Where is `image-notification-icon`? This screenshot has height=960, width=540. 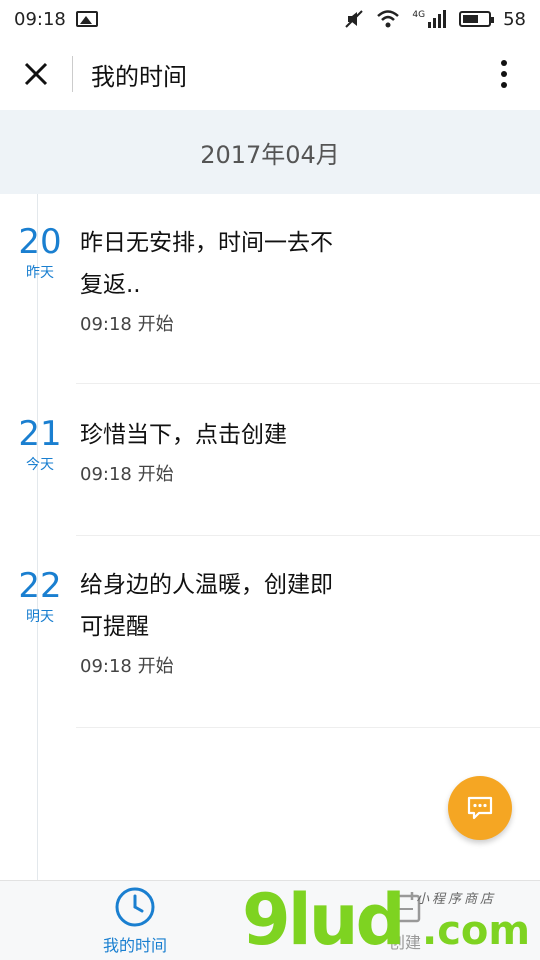 image-notification-icon is located at coordinates (86, 19).